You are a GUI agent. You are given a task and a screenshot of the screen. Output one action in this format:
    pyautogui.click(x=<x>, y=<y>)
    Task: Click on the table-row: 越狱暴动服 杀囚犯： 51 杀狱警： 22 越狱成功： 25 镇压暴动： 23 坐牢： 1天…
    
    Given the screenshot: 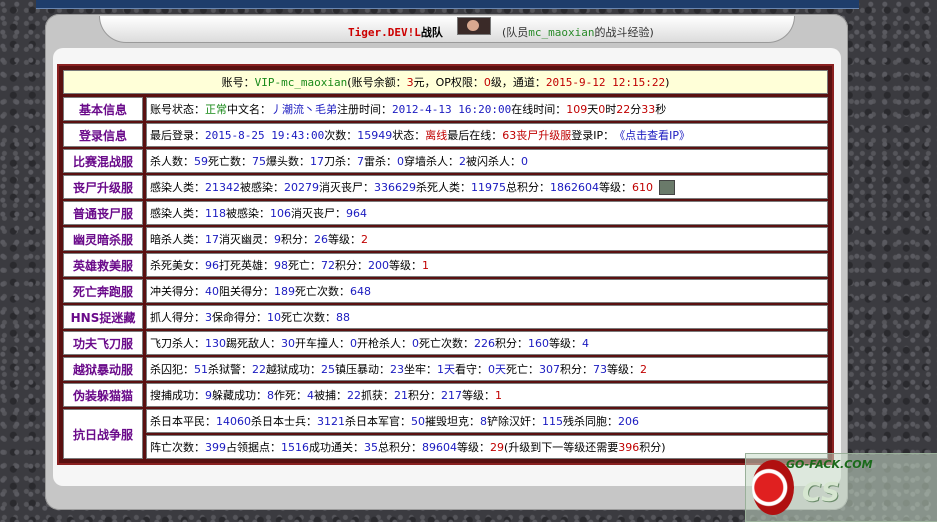 What is the action you would take?
    pyautogui.click(x=445, y=369)
    